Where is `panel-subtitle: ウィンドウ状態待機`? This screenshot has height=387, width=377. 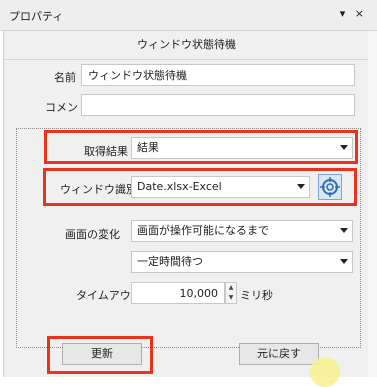 panel-subtitle: ウィンドウ状態待機 is located at coordinates (186, 45).